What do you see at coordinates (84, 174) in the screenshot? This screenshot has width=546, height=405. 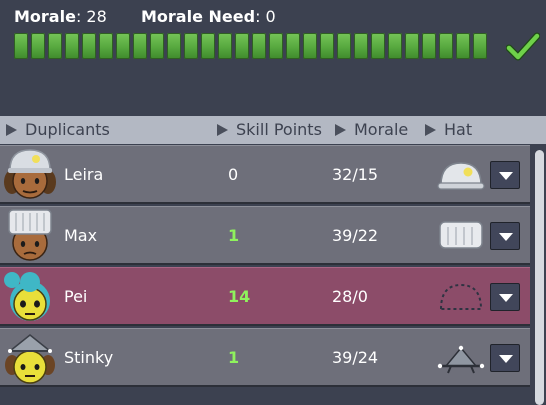 I see `duplicant-name: Leira` at bounding box center [84, 174].